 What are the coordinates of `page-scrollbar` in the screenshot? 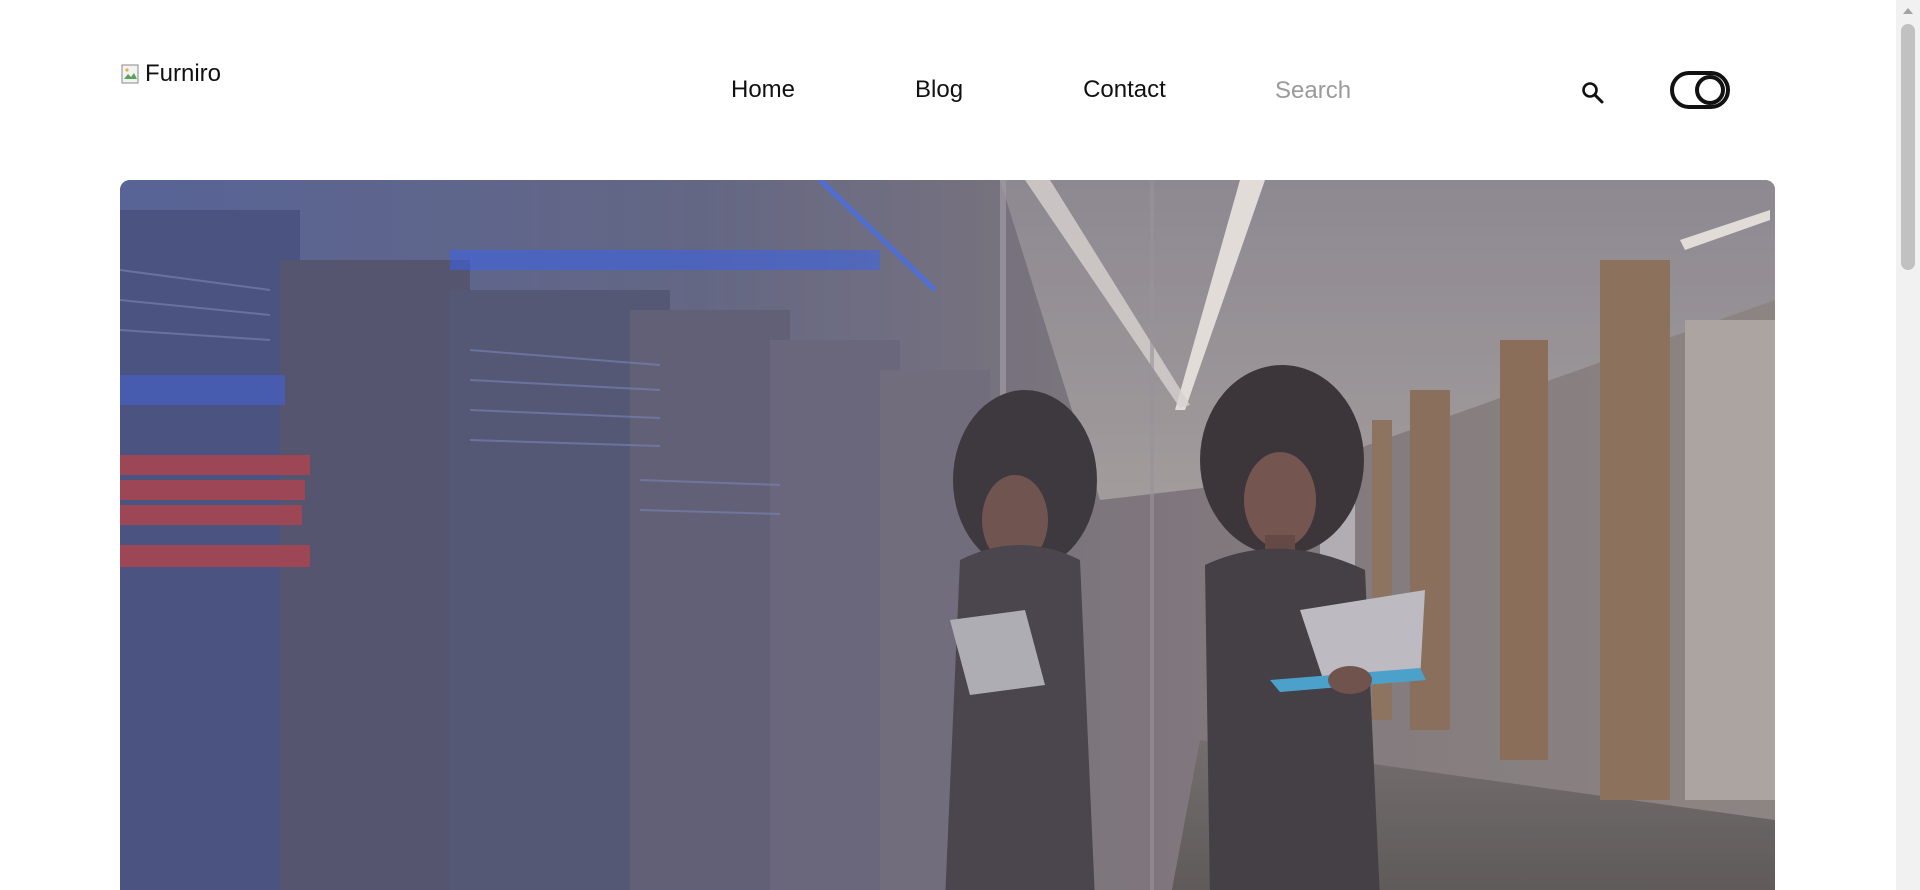 It's located at (1908, 445).